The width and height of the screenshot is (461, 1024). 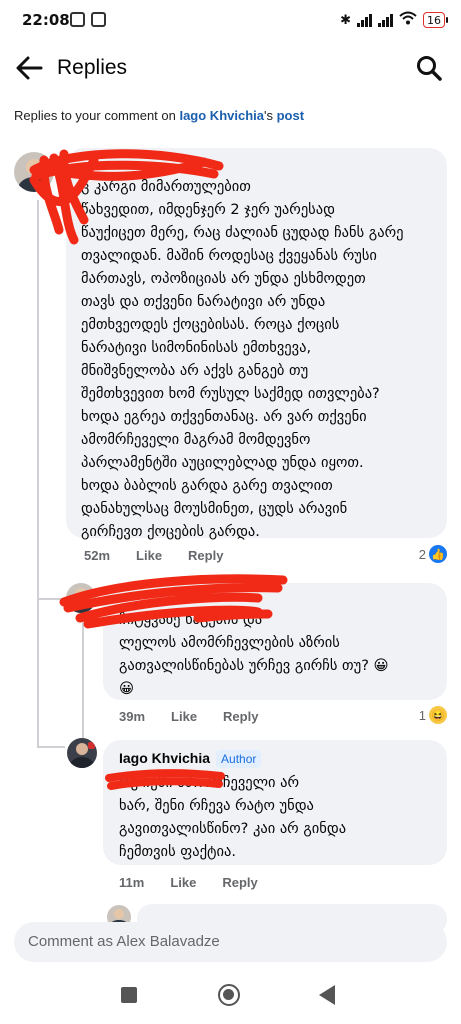 I want to click on status-time: 22:08, so click(x=46, y=20).